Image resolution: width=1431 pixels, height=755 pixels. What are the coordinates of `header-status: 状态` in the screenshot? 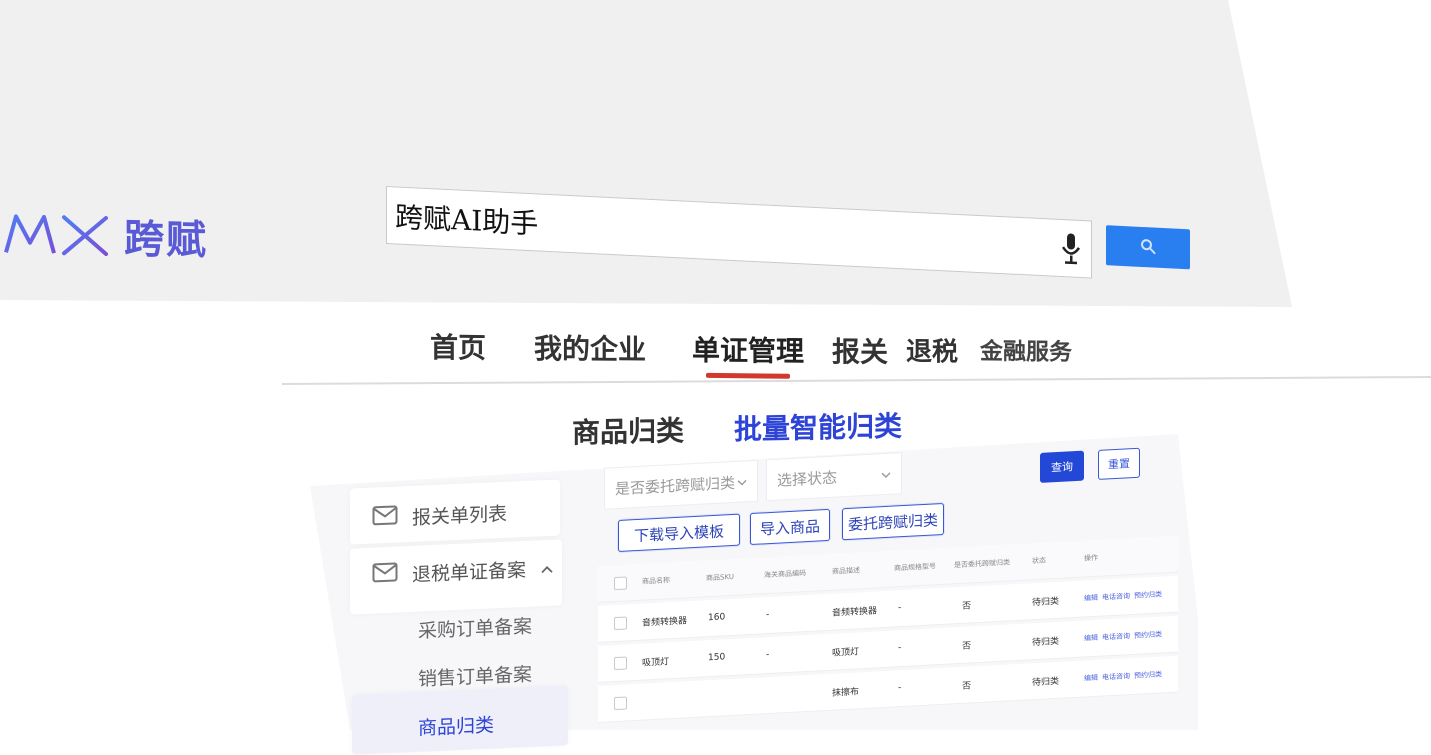 It's located at (1039, 561).